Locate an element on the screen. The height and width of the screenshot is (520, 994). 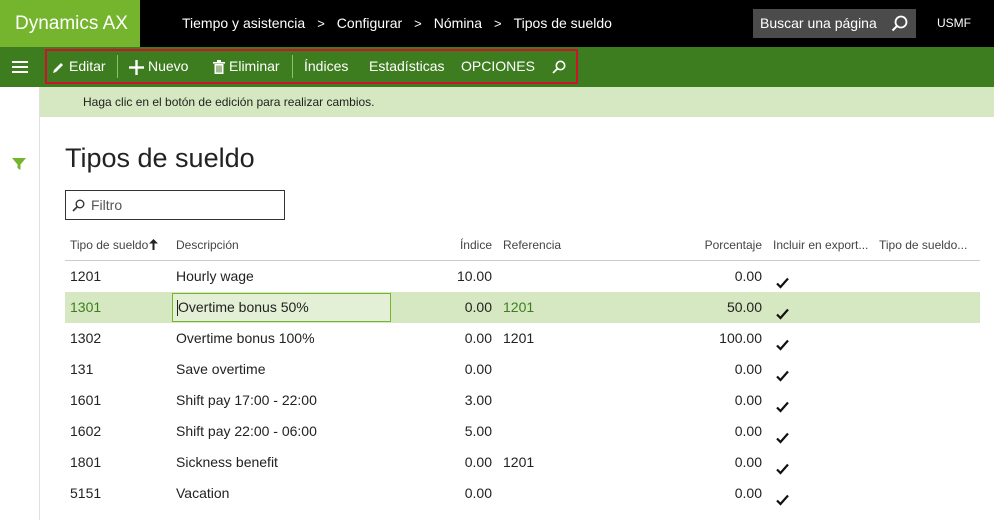
delete-button: Eliminar is located at coordinates (246, 66).